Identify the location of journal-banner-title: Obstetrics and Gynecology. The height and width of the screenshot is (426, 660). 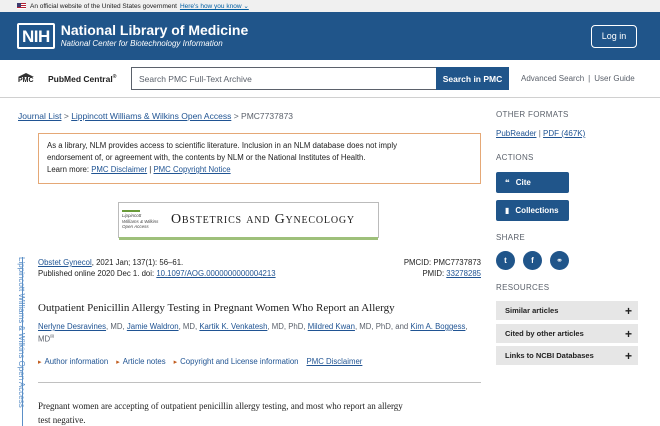
(263, 219).